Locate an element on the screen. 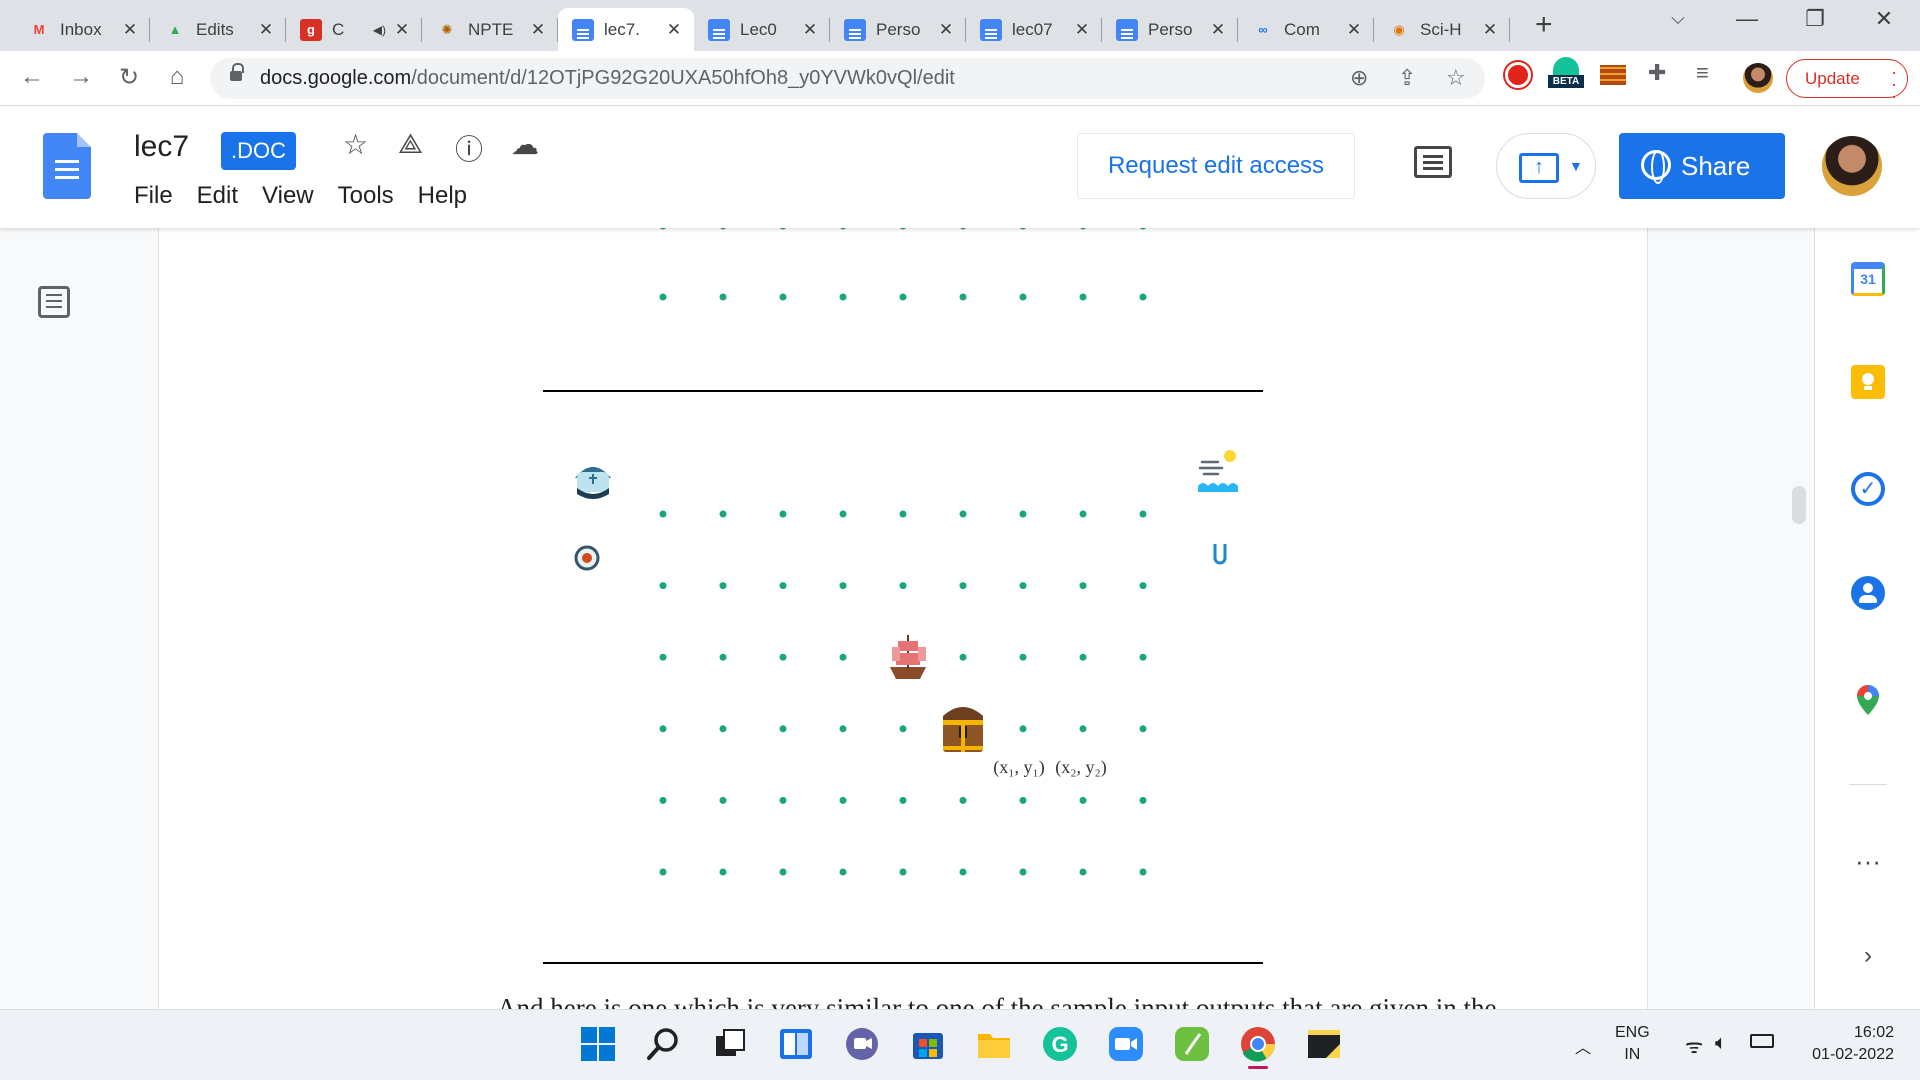  zoom-icon: ⊕ is located at coordinates (1359, 78).